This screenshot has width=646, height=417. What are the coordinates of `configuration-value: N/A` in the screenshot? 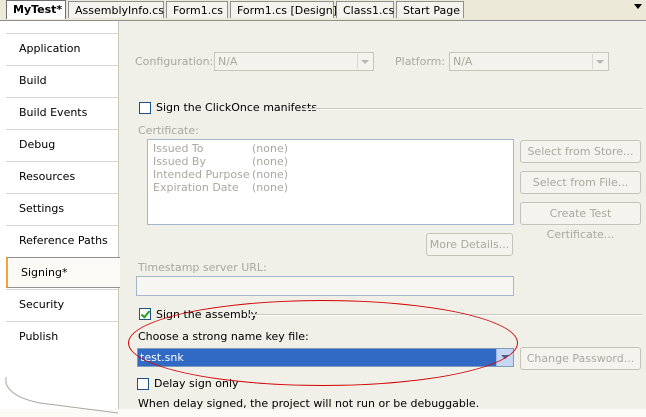 It's located at (228, 61).